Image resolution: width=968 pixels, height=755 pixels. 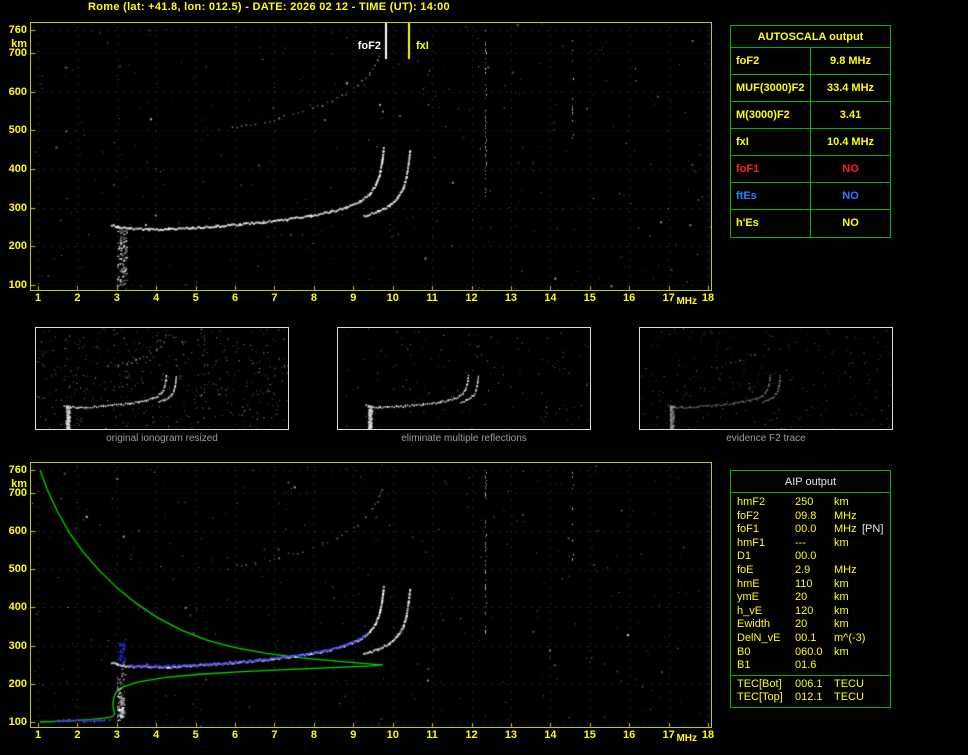 What do you see at coordinates (313, 735) in the screenshot?
I see `x-tick-label: 8` at bounding box center [313, 735].